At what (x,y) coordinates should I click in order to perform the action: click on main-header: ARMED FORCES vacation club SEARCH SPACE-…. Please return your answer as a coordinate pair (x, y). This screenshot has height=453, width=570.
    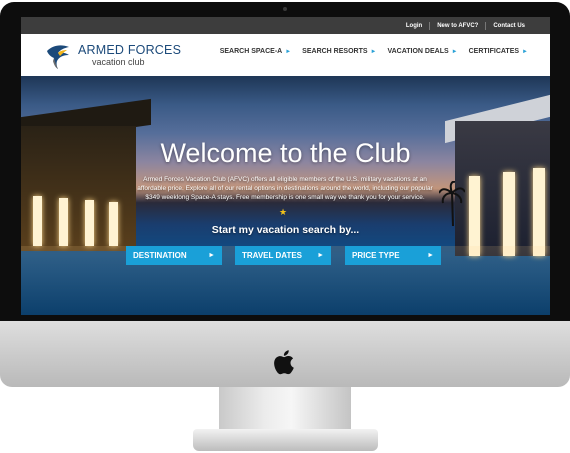
    Looking at the image, I should click on (285, 55).